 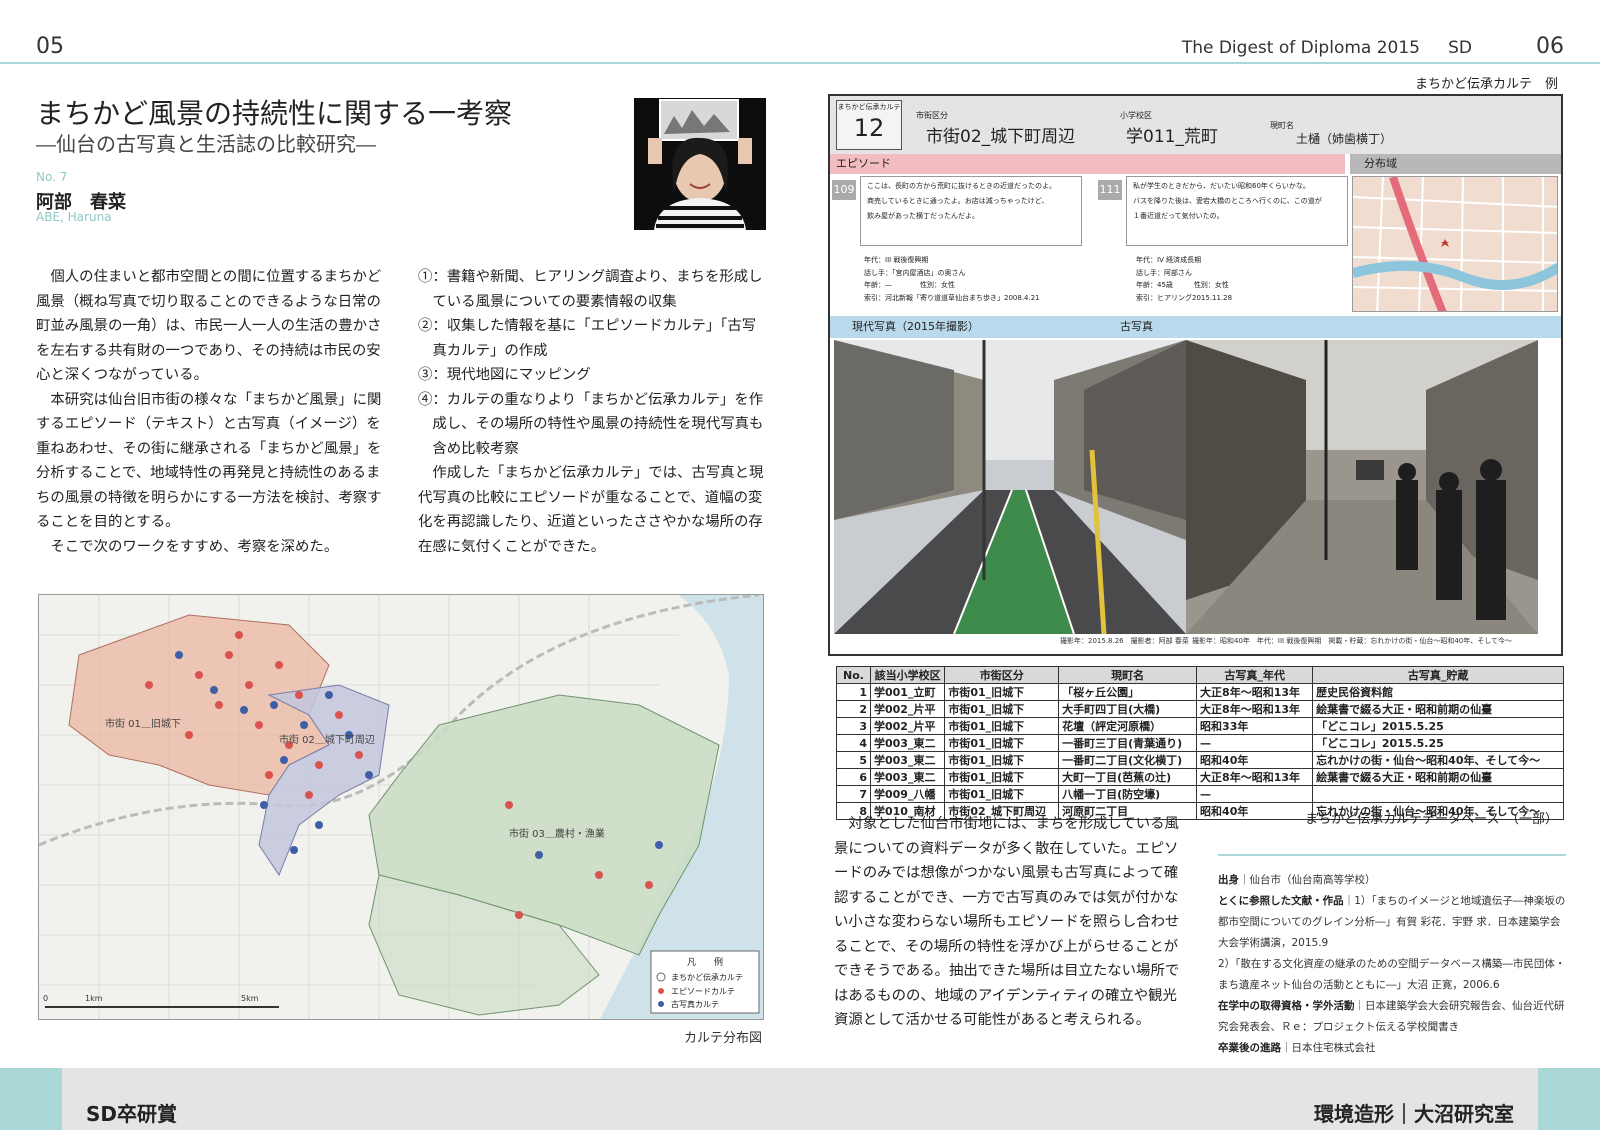 What do you see at coordinates (1392, 855) in the screenshot?
I see `info-rule` at bounding box center [1392, 855].